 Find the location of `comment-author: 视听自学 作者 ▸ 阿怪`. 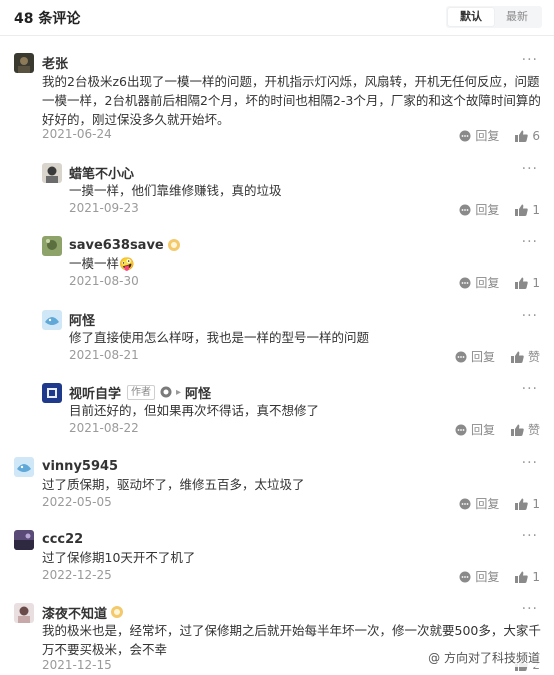

comment-author: 视听自学 作者 ▸ 阿怪 is located at coordinates (140, 392).